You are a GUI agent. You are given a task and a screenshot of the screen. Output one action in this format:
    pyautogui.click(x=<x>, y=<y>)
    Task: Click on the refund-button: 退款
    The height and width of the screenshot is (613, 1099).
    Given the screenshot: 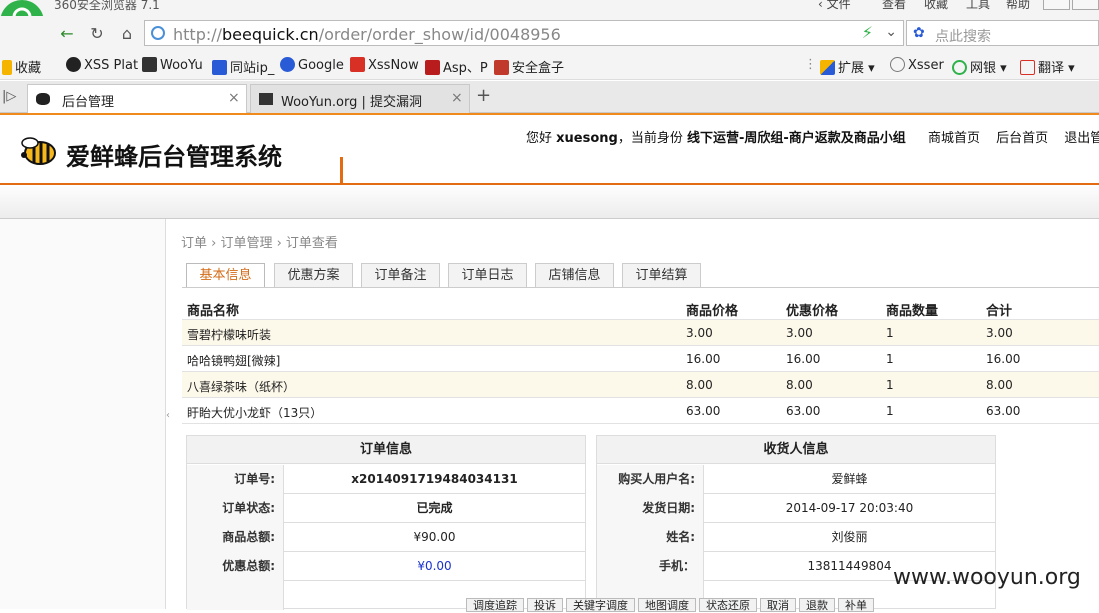 What is the action you would take?
    pyautogui.click(x=817, y=605)
    